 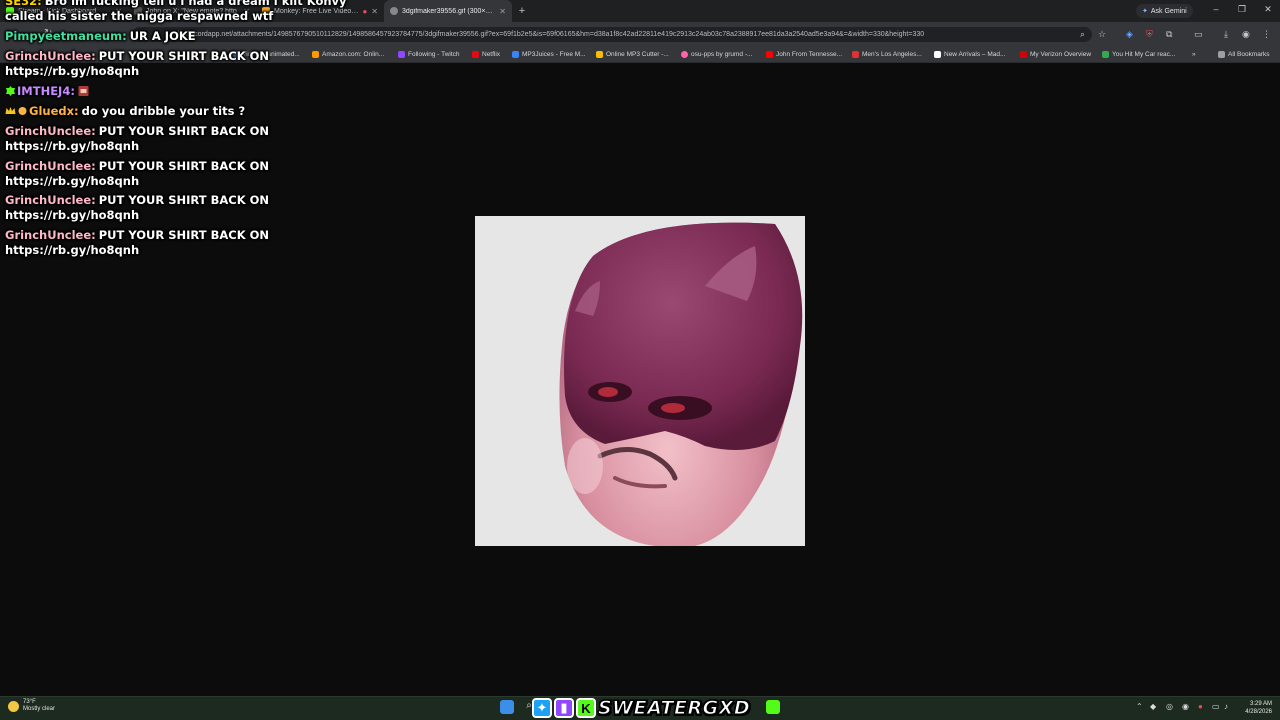 I want to click on all-bookmarks-button: All Bookmarks, so click(x=1244, y=54).